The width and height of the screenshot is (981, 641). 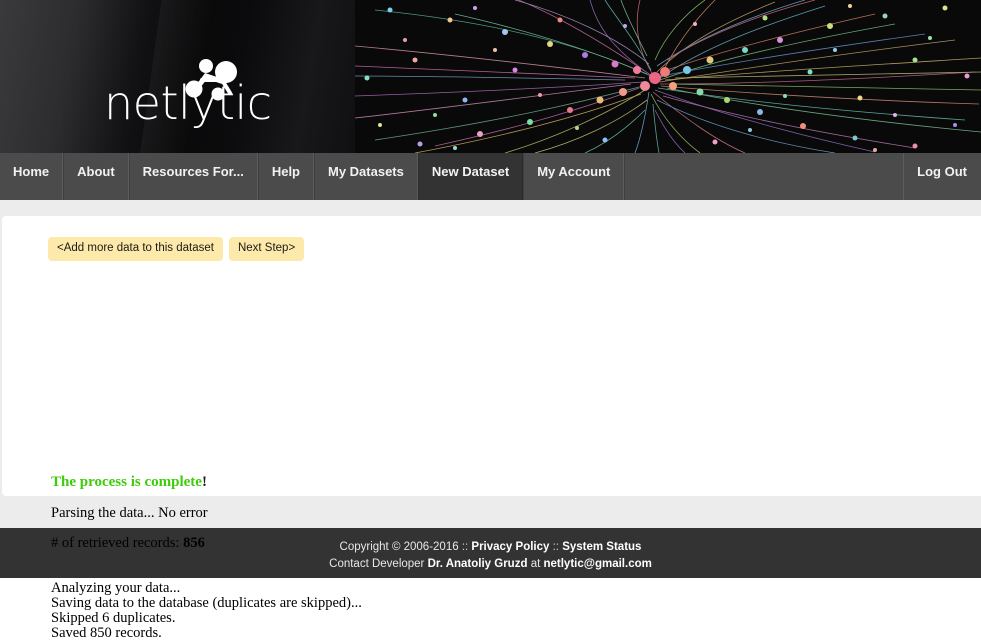 What do you see at coordinates (135, 249) in the screenshot?
I see `add-more-data-button: <Add more data to this dataset` at bounding box center [135, 249].